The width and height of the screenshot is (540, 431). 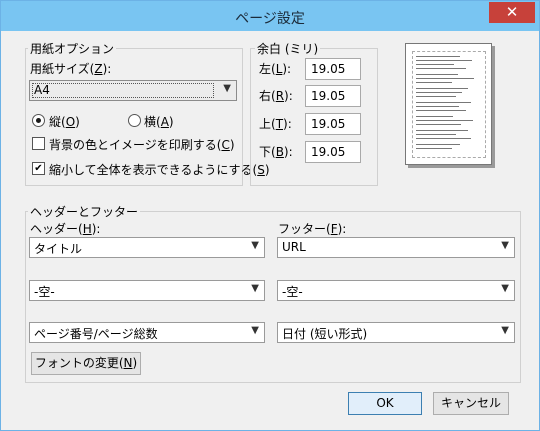 What do you see at coordinates (72, 48) in the screenshot?
I see `paper-options-legend: 用紙オプション` at bounding box center [72, 48].